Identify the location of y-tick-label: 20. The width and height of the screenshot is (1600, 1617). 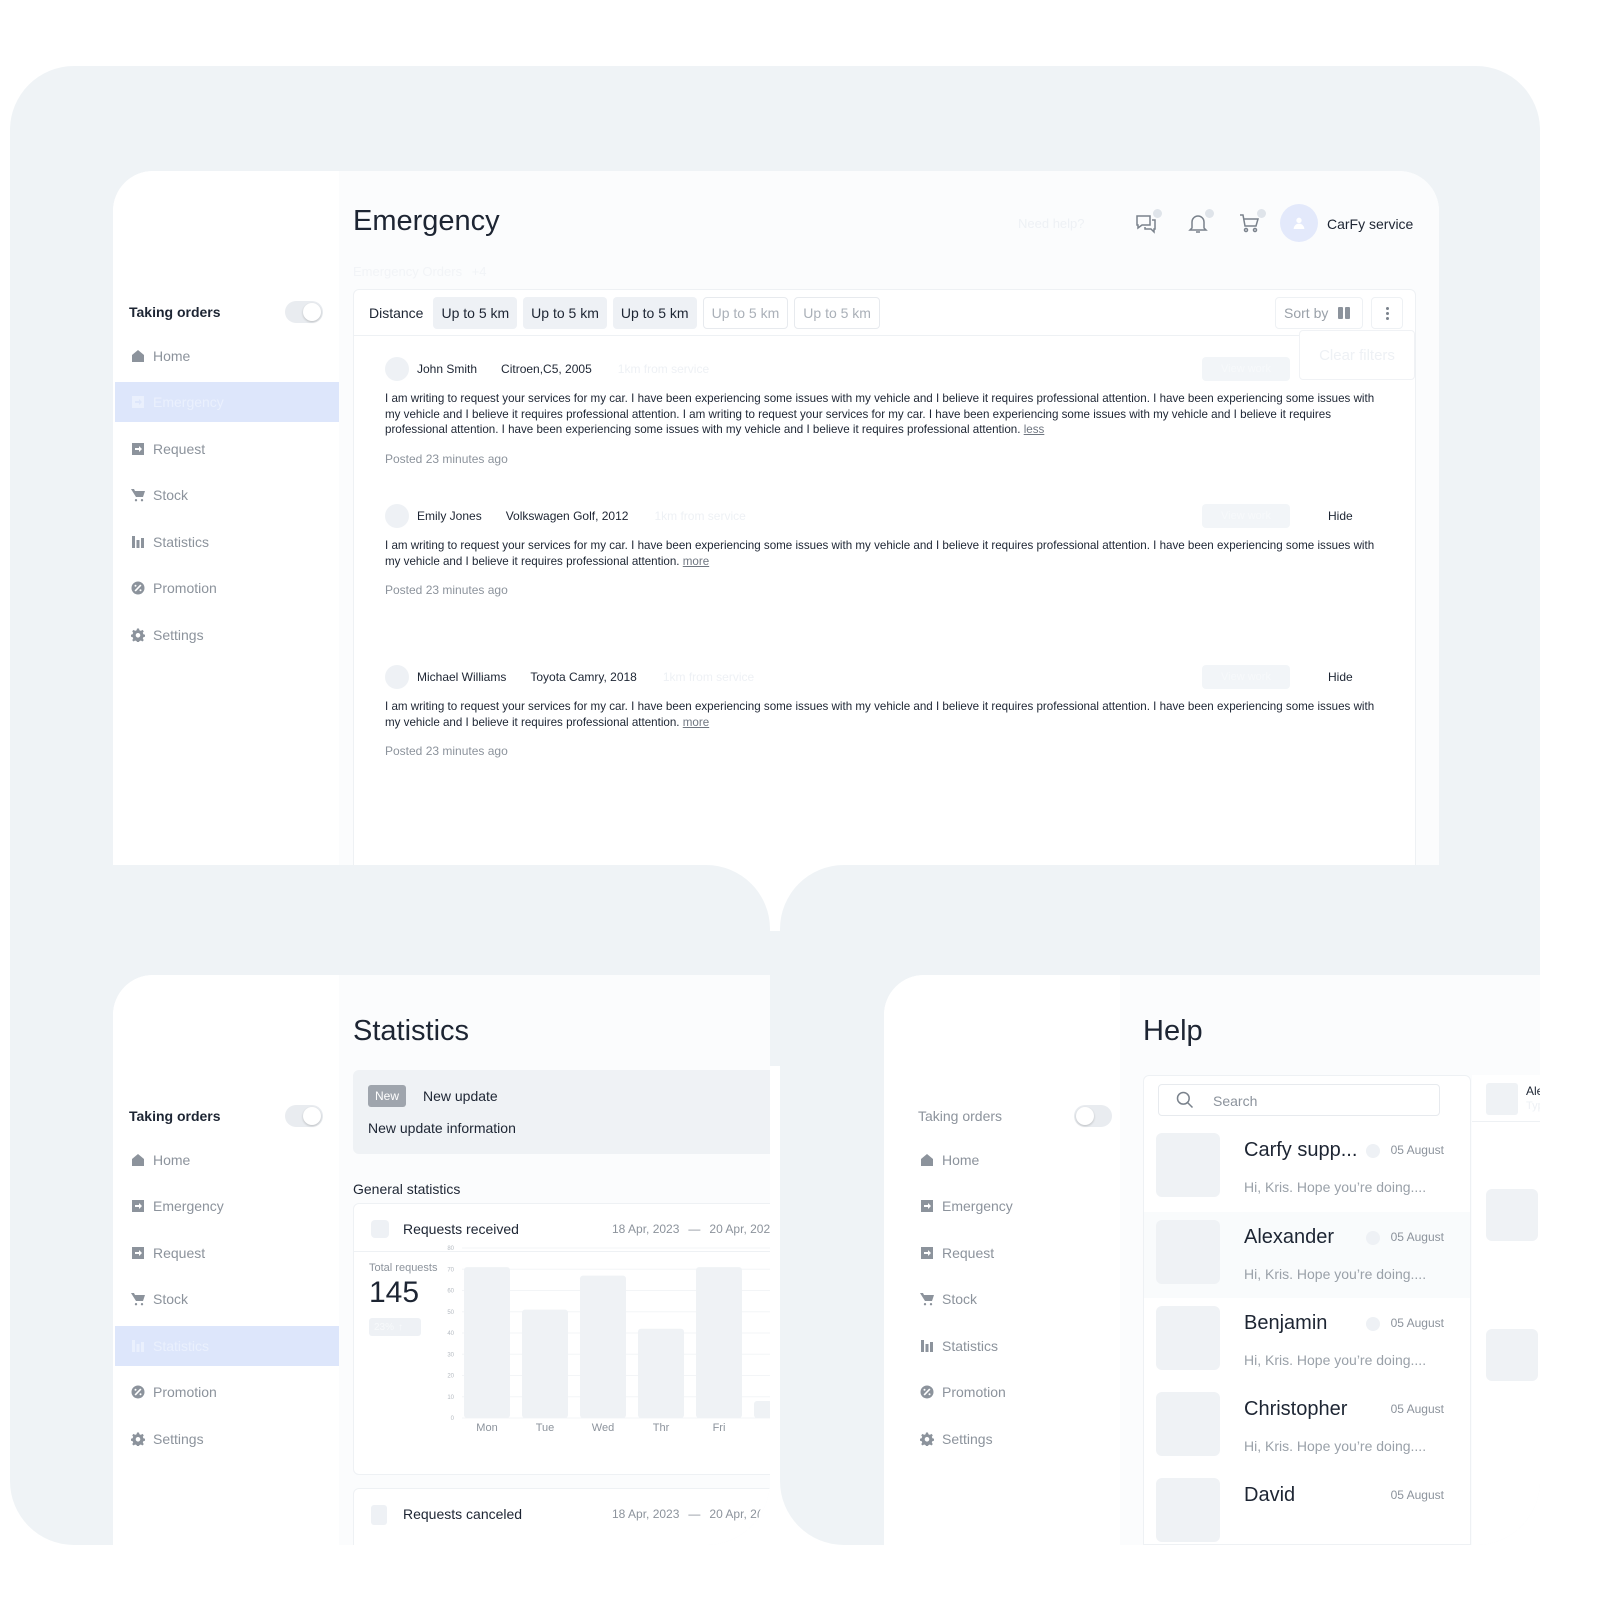
(450, 1377).